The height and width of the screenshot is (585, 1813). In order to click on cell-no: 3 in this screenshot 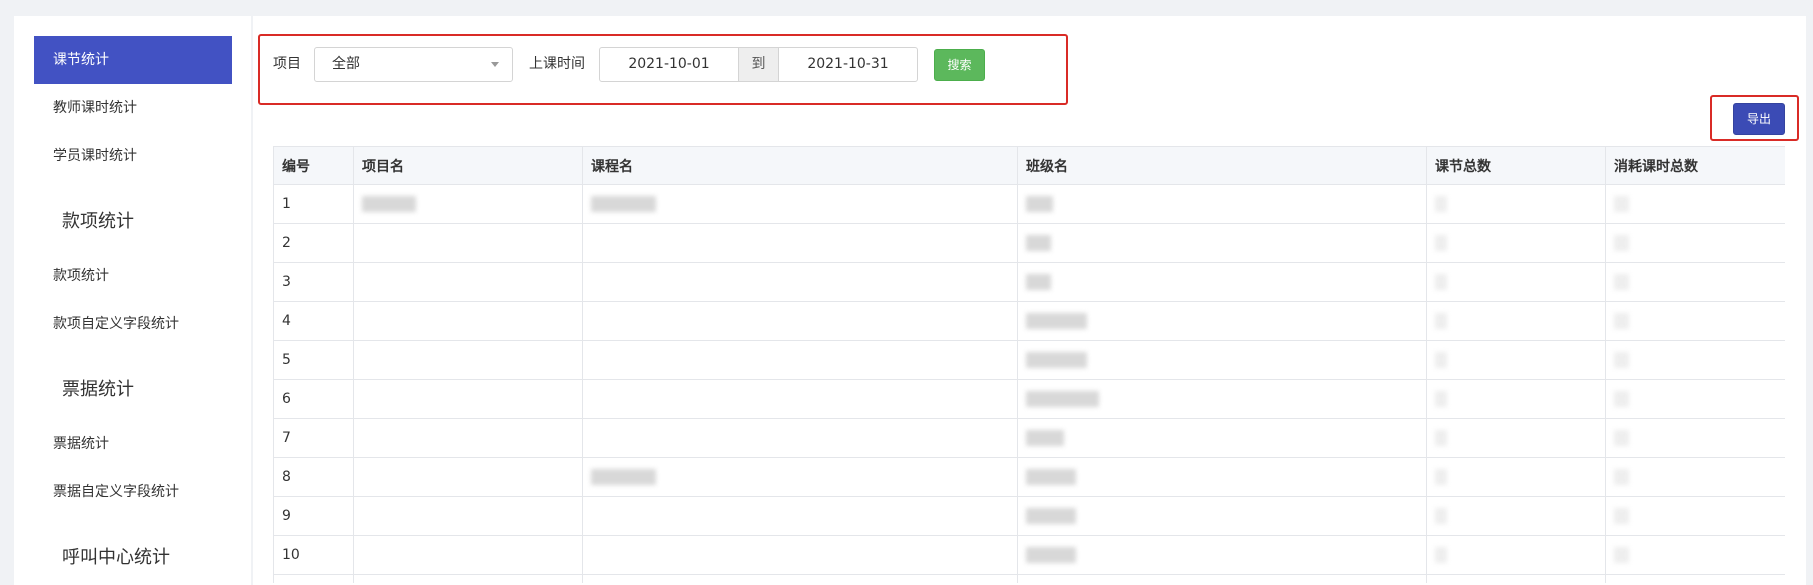, I will do `click(313, 282)`.